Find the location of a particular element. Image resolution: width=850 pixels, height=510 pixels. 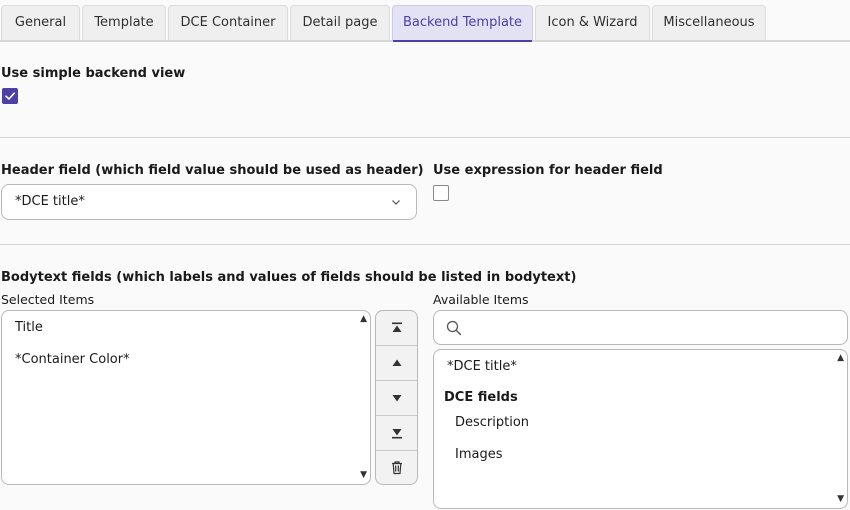

search-icon is located at coordinates (454, 328).